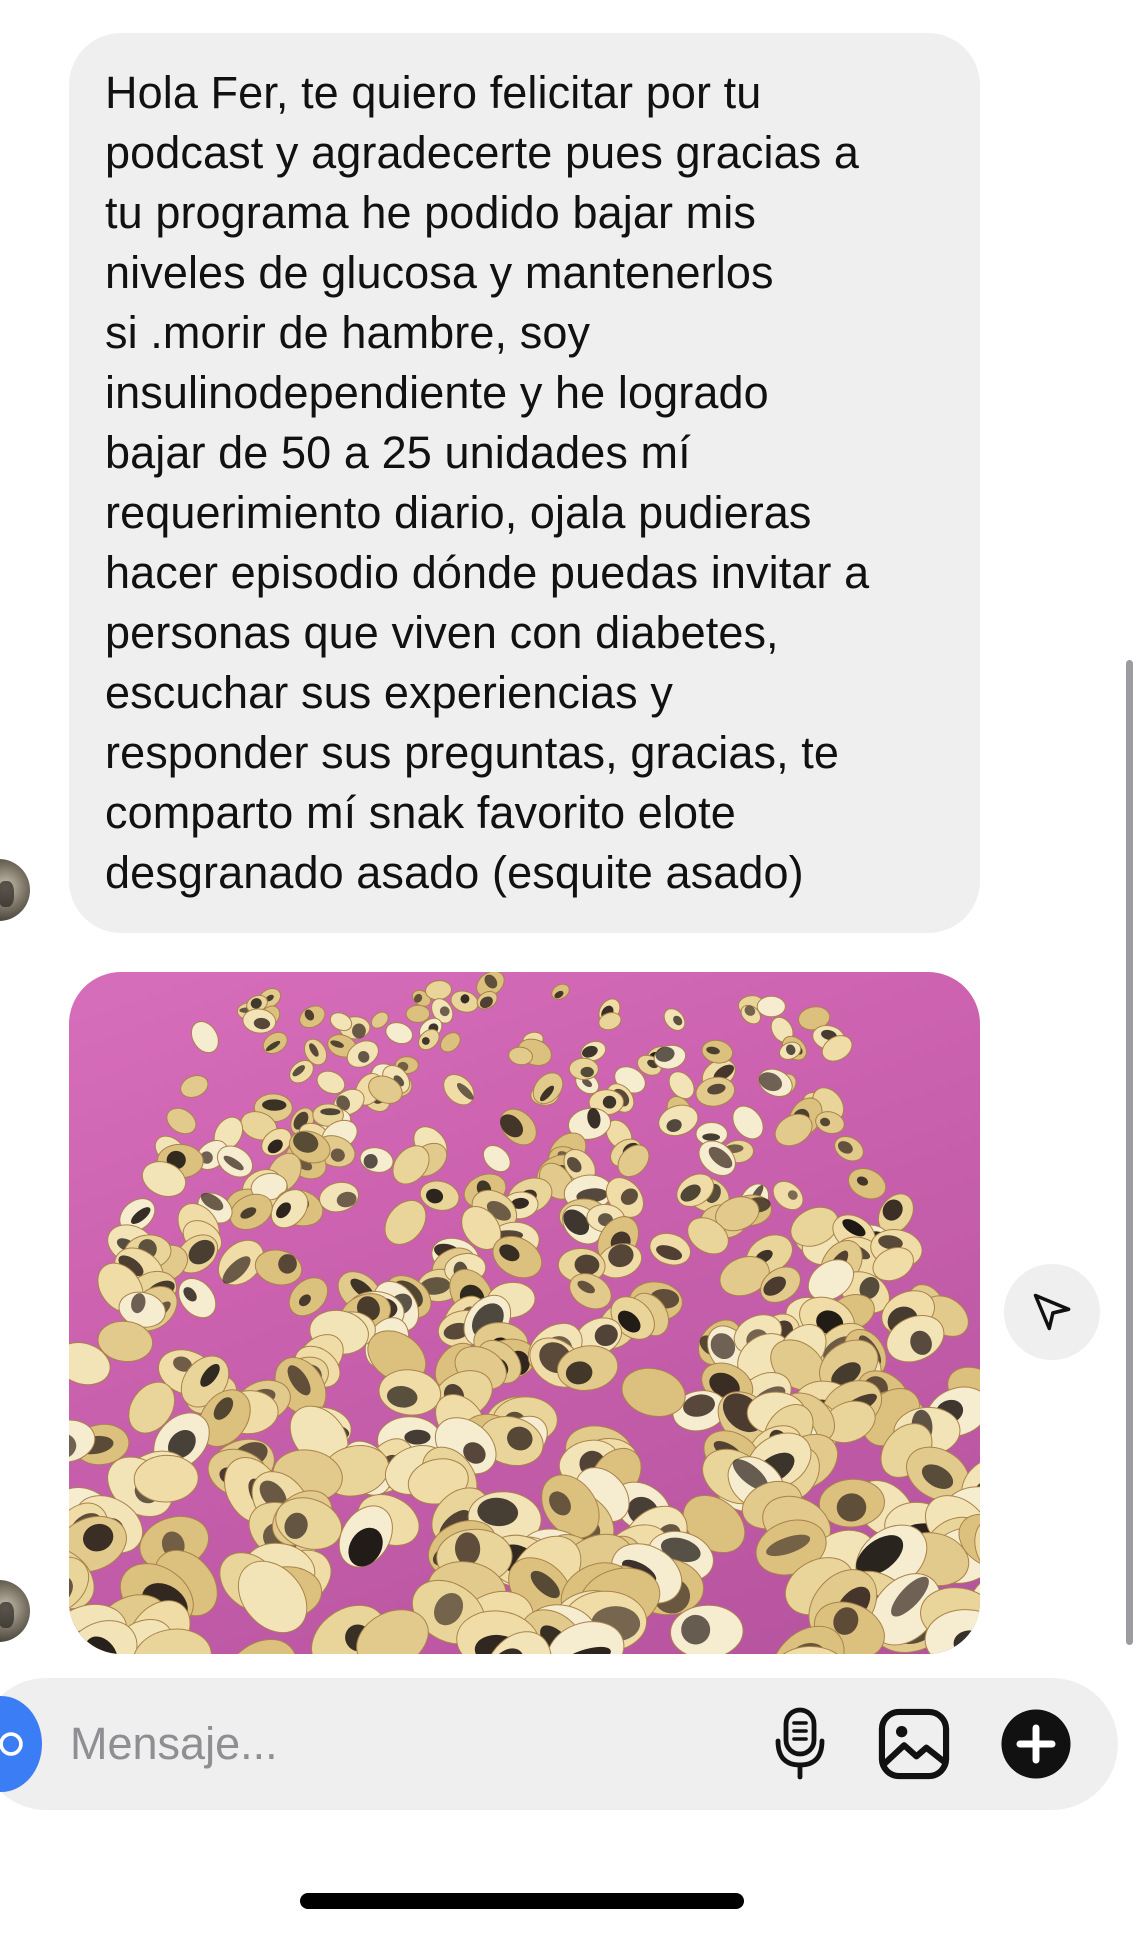  I want to click on camera-icon, so click(11, 1744).